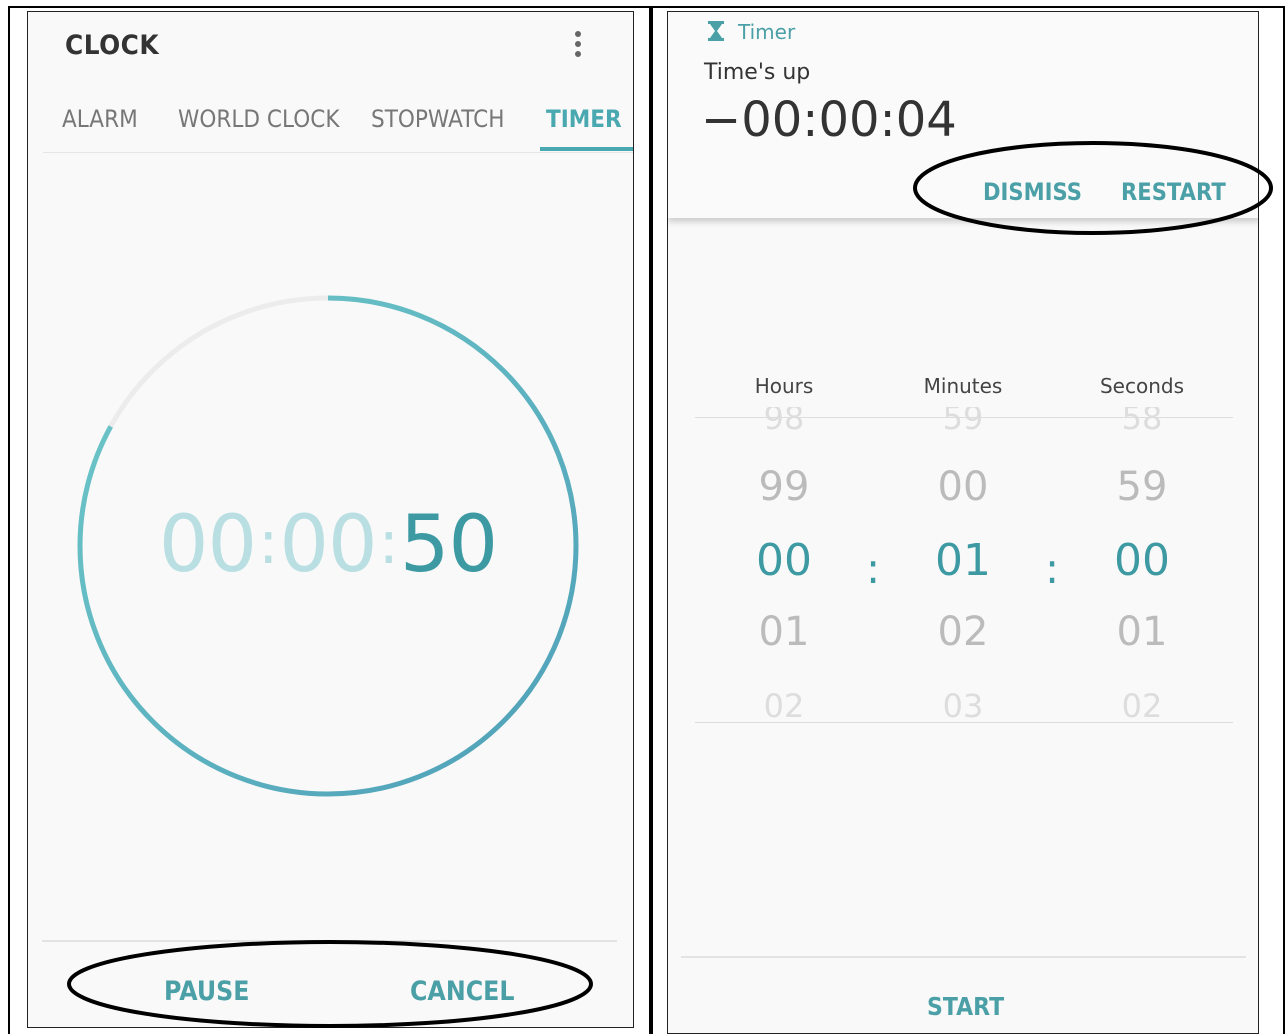  What do you see at coordinates (207, 991) in the screenshot?
I see `pause-button: PAUSE` at bounding box center [207, 991].